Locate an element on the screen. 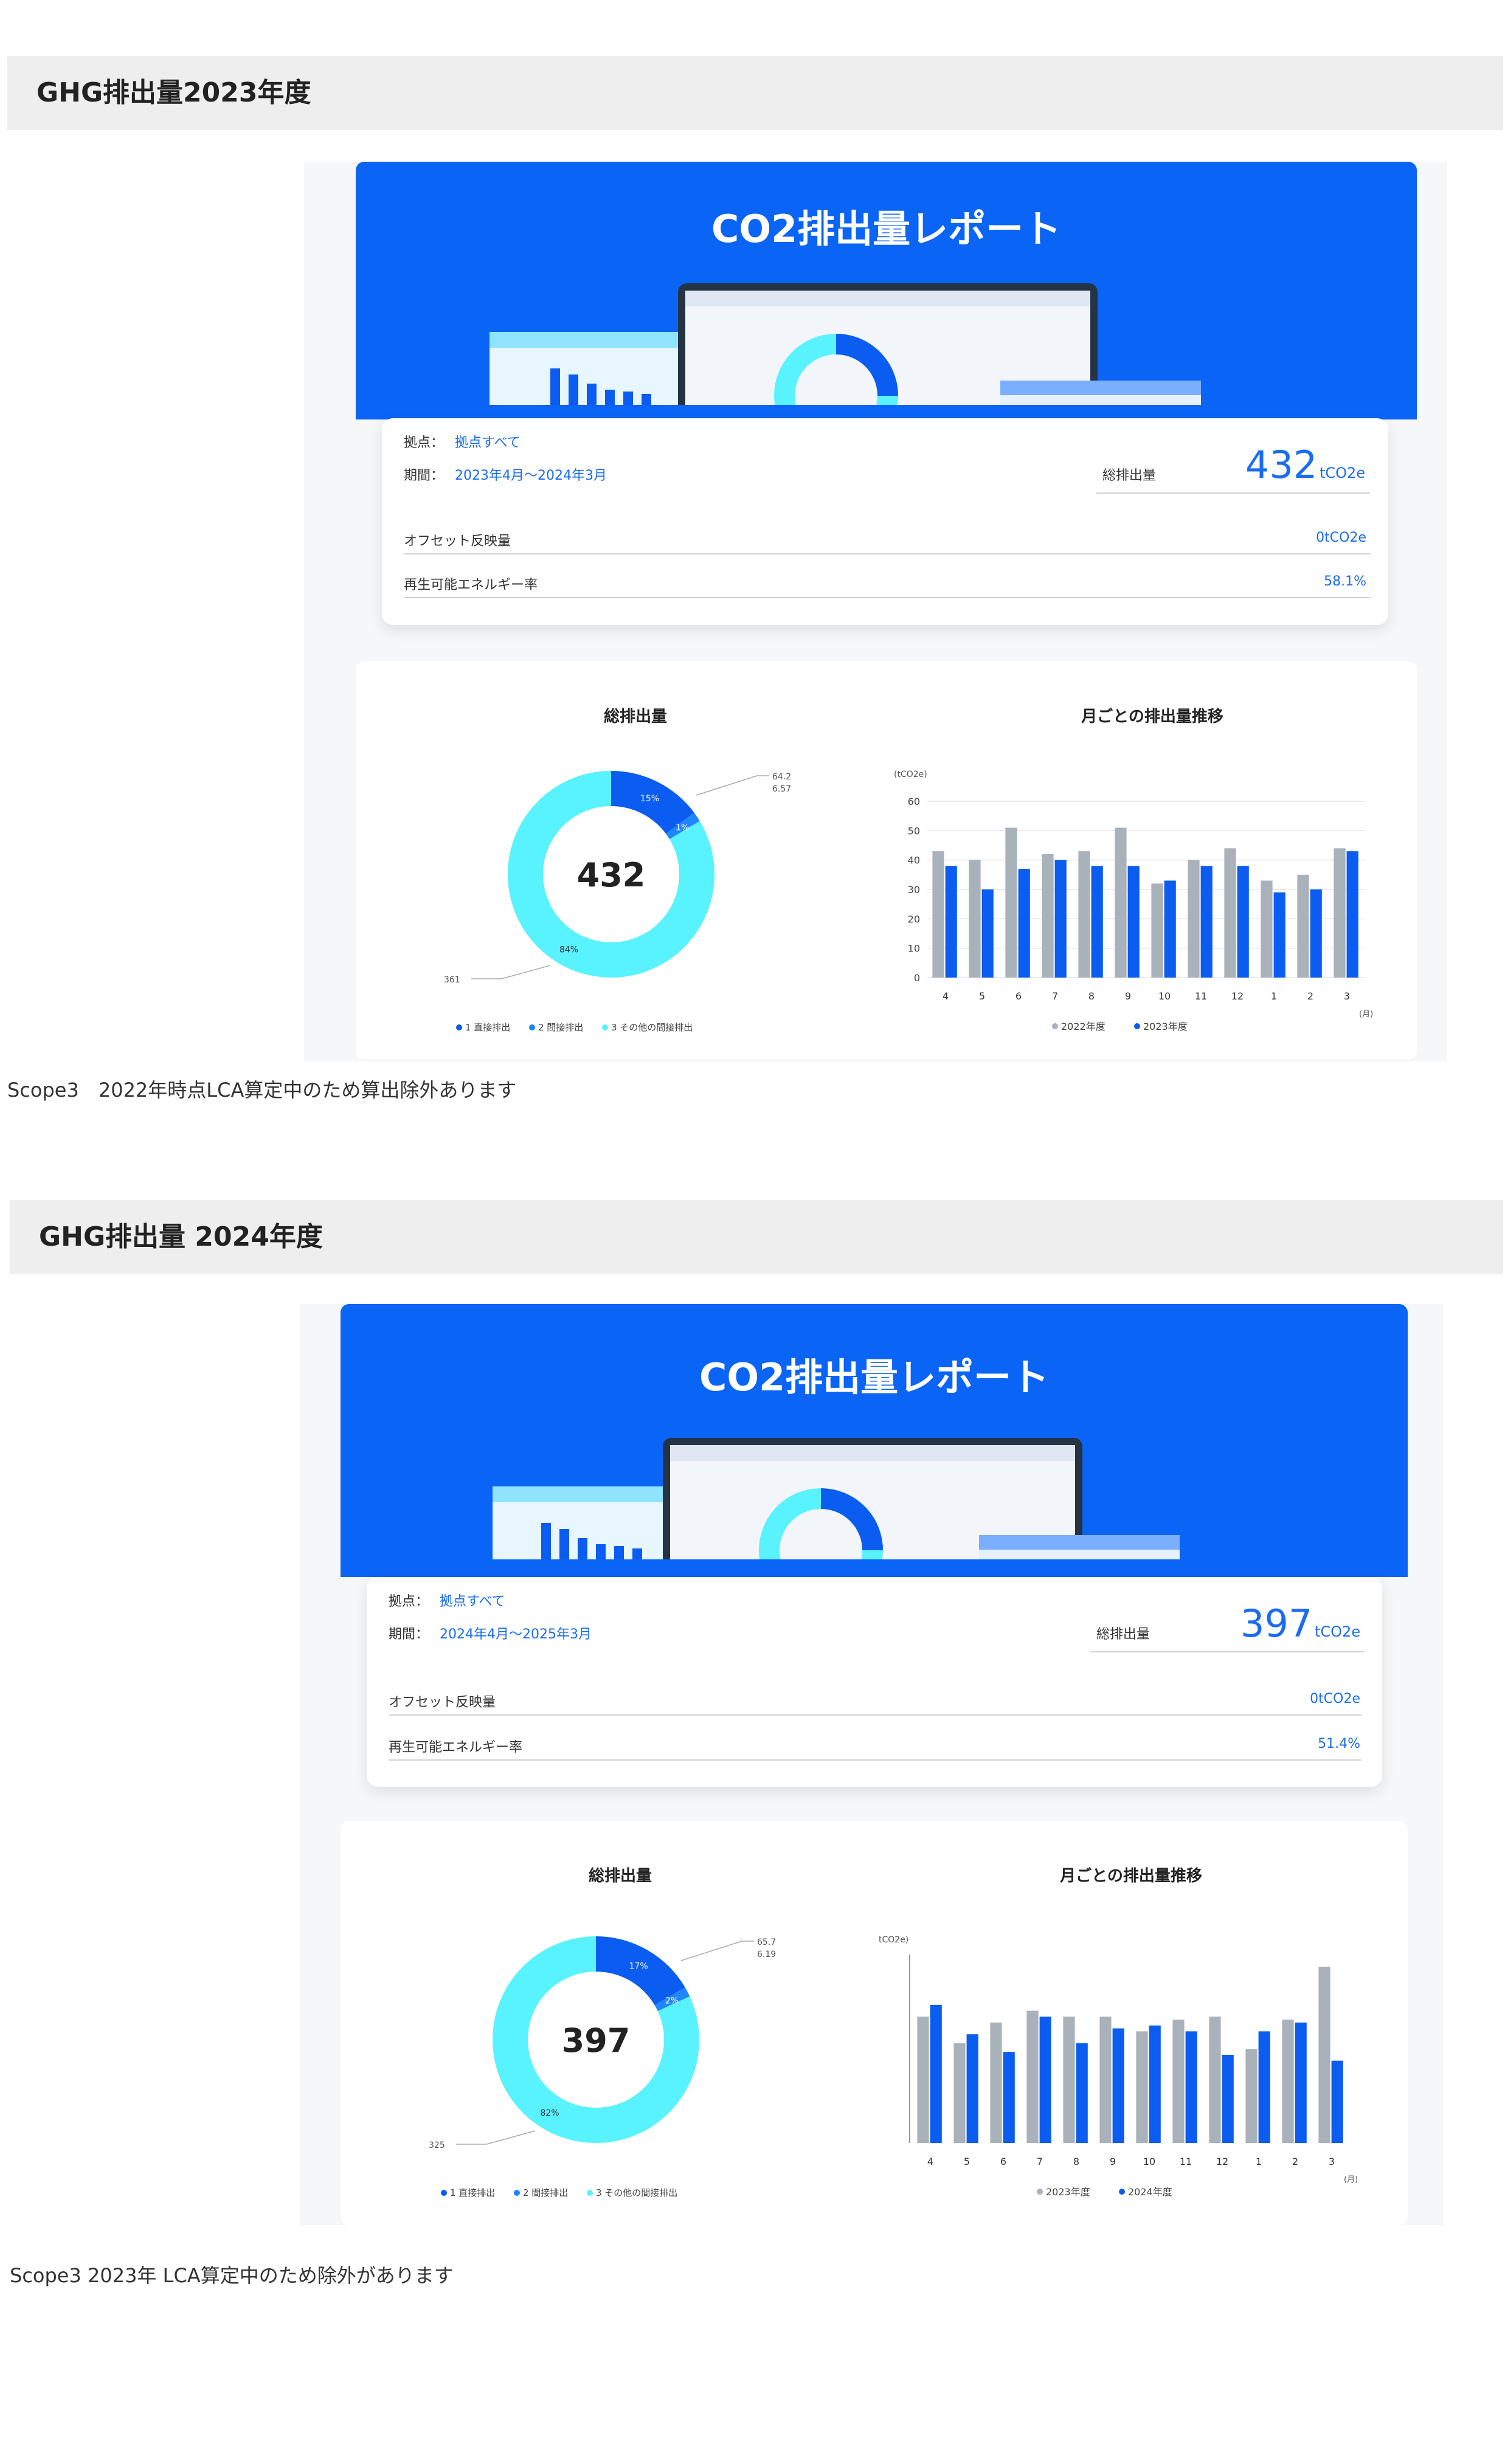  x-tick-label: 2 is located at coordinates (1310, 996).